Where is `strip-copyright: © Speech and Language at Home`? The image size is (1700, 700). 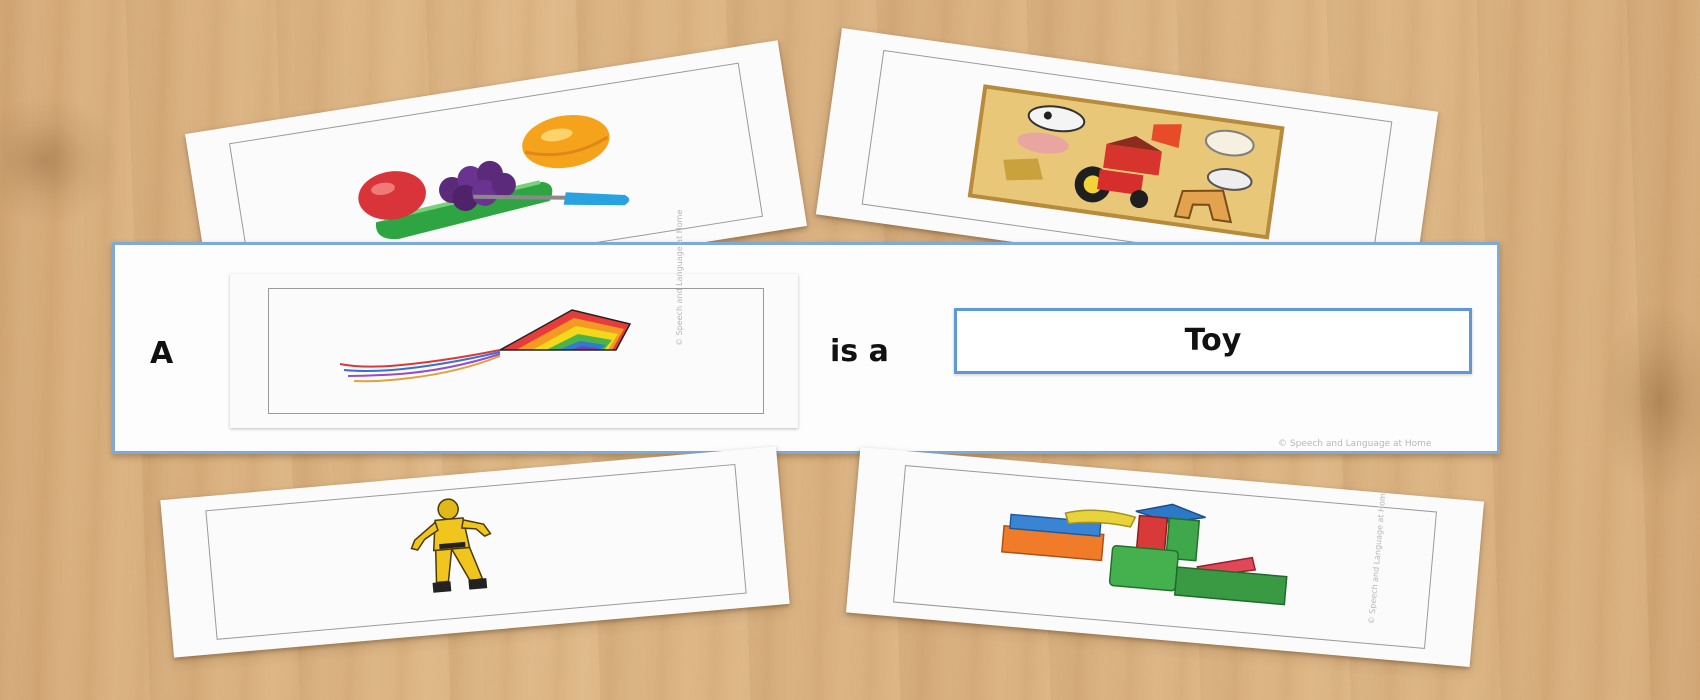
strip-copyright: © Speech and Language at Home is located at coordinates (1355, 444).